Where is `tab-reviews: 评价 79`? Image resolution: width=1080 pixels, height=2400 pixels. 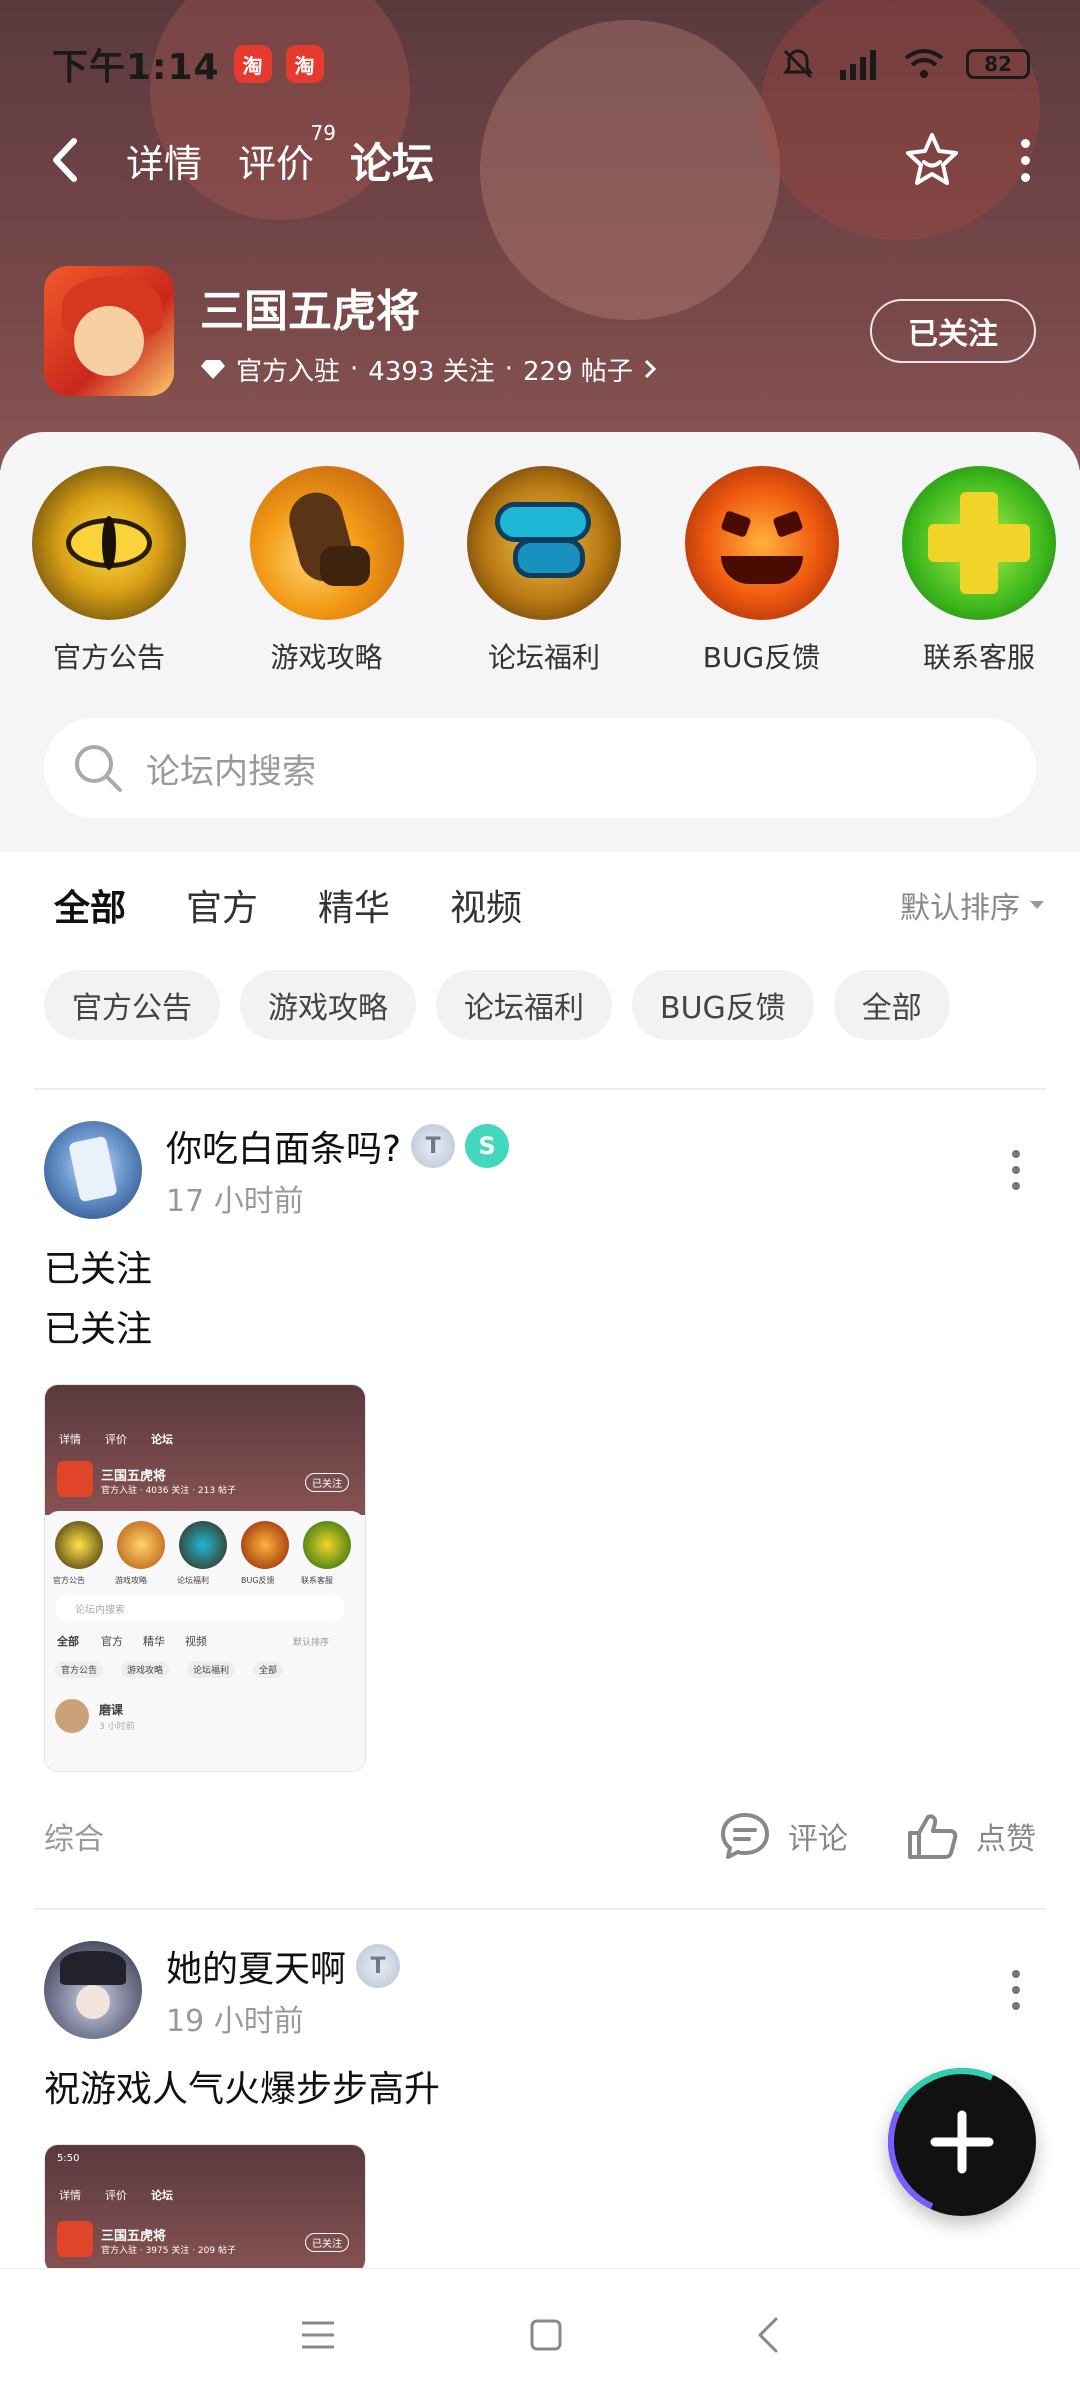 tab-reviews: 评价 79 is located at coordinates (287, 154).